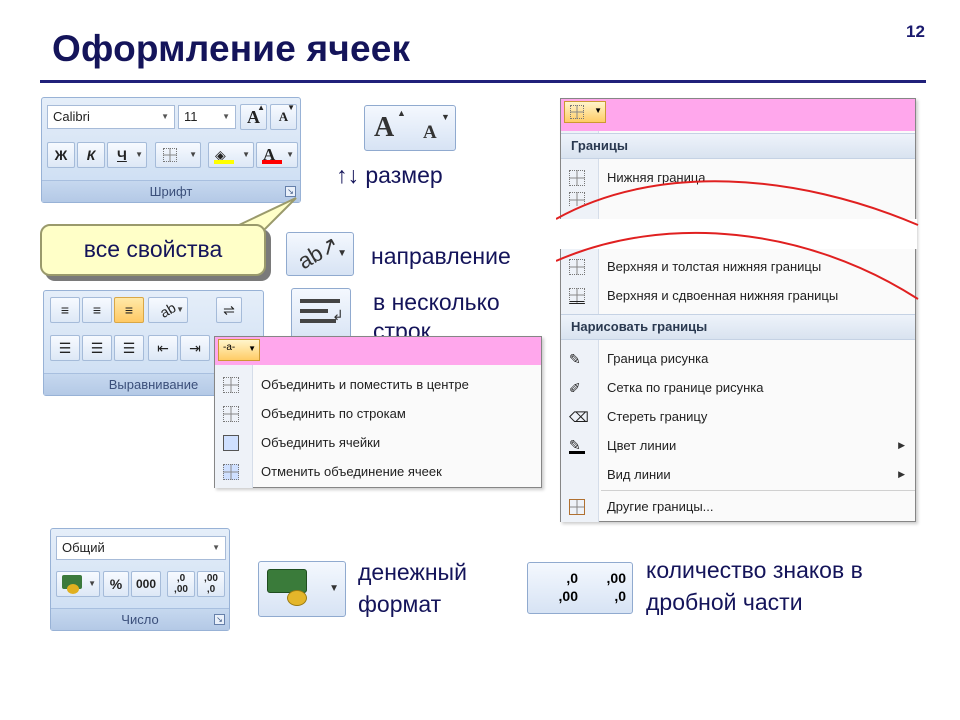 The width and height of the screenshot is (960, 720). I want to click on direction-label: направление, so click(441, 256).